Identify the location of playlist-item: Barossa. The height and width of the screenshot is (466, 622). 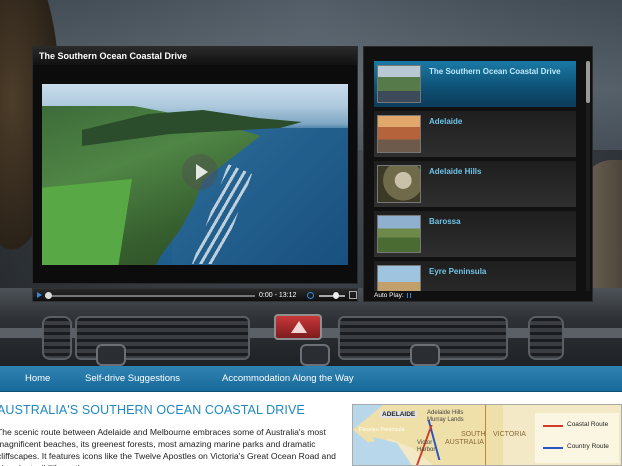
(475, 234).